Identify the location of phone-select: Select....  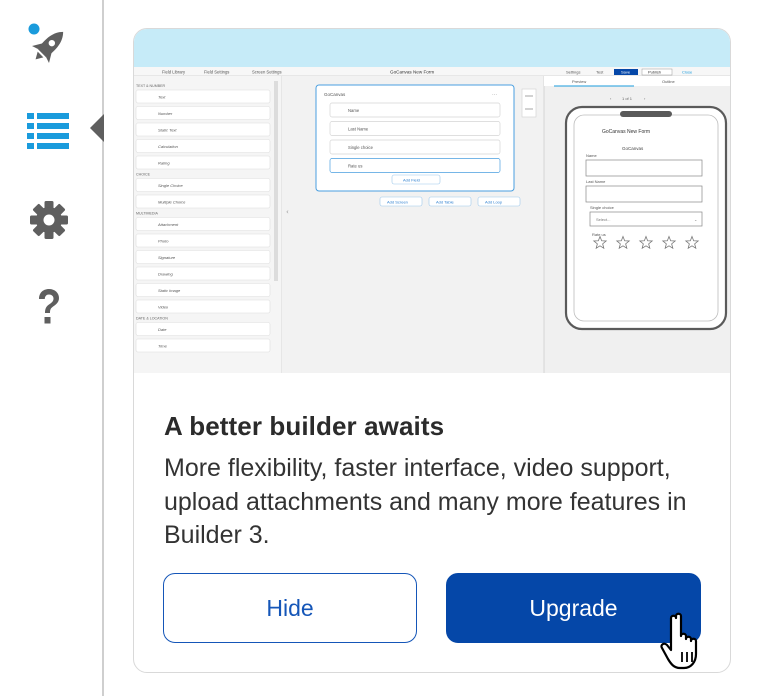
(603, 219).